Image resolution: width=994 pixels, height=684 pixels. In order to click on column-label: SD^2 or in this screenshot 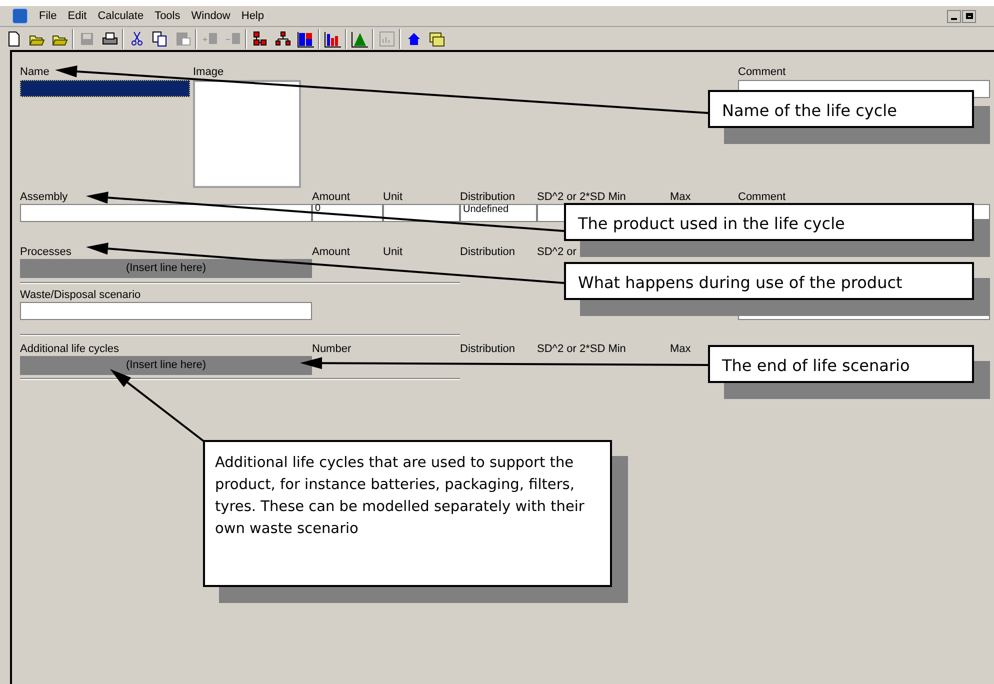, I will do `click(556, 252)`.